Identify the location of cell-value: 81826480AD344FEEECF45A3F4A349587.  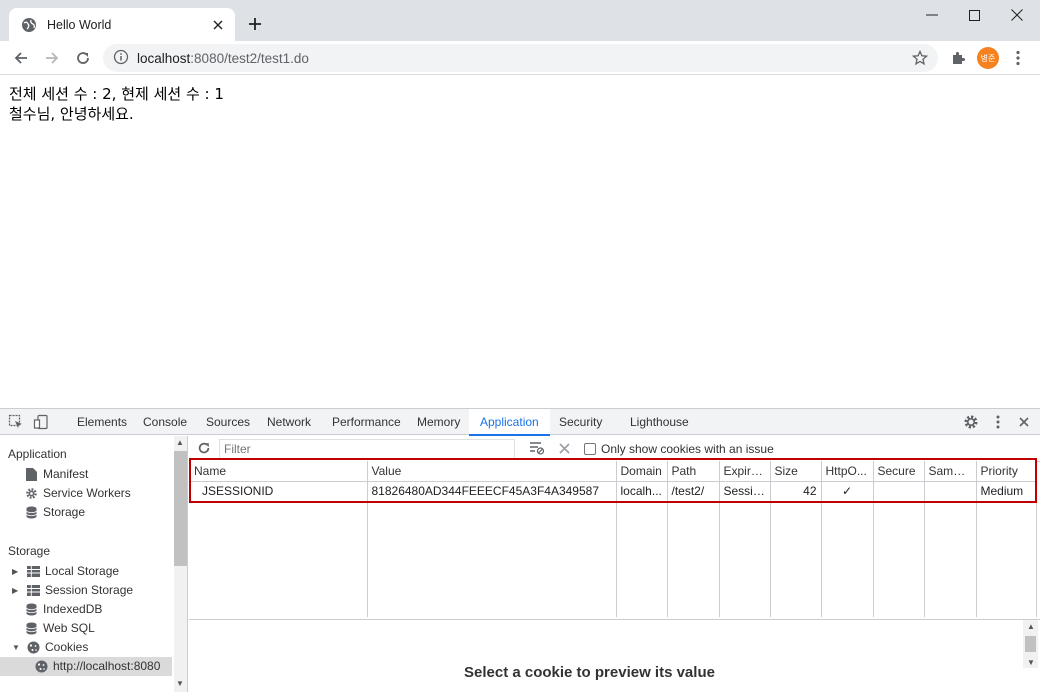
(492, 491).